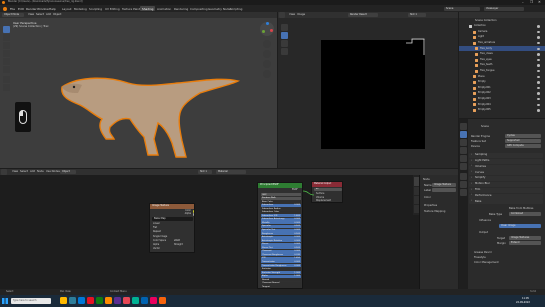 This screenshot has width=545, height=307. I want to click on outliner-row: Empty.001, so click(502, 88).